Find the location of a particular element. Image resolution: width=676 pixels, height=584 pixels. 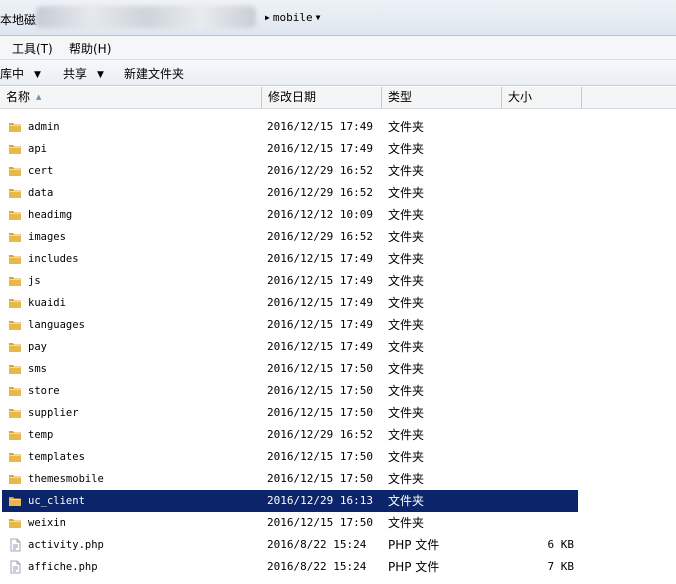

modified-date: 2016/12/12 10:09 is located at coordinates (320, 214).